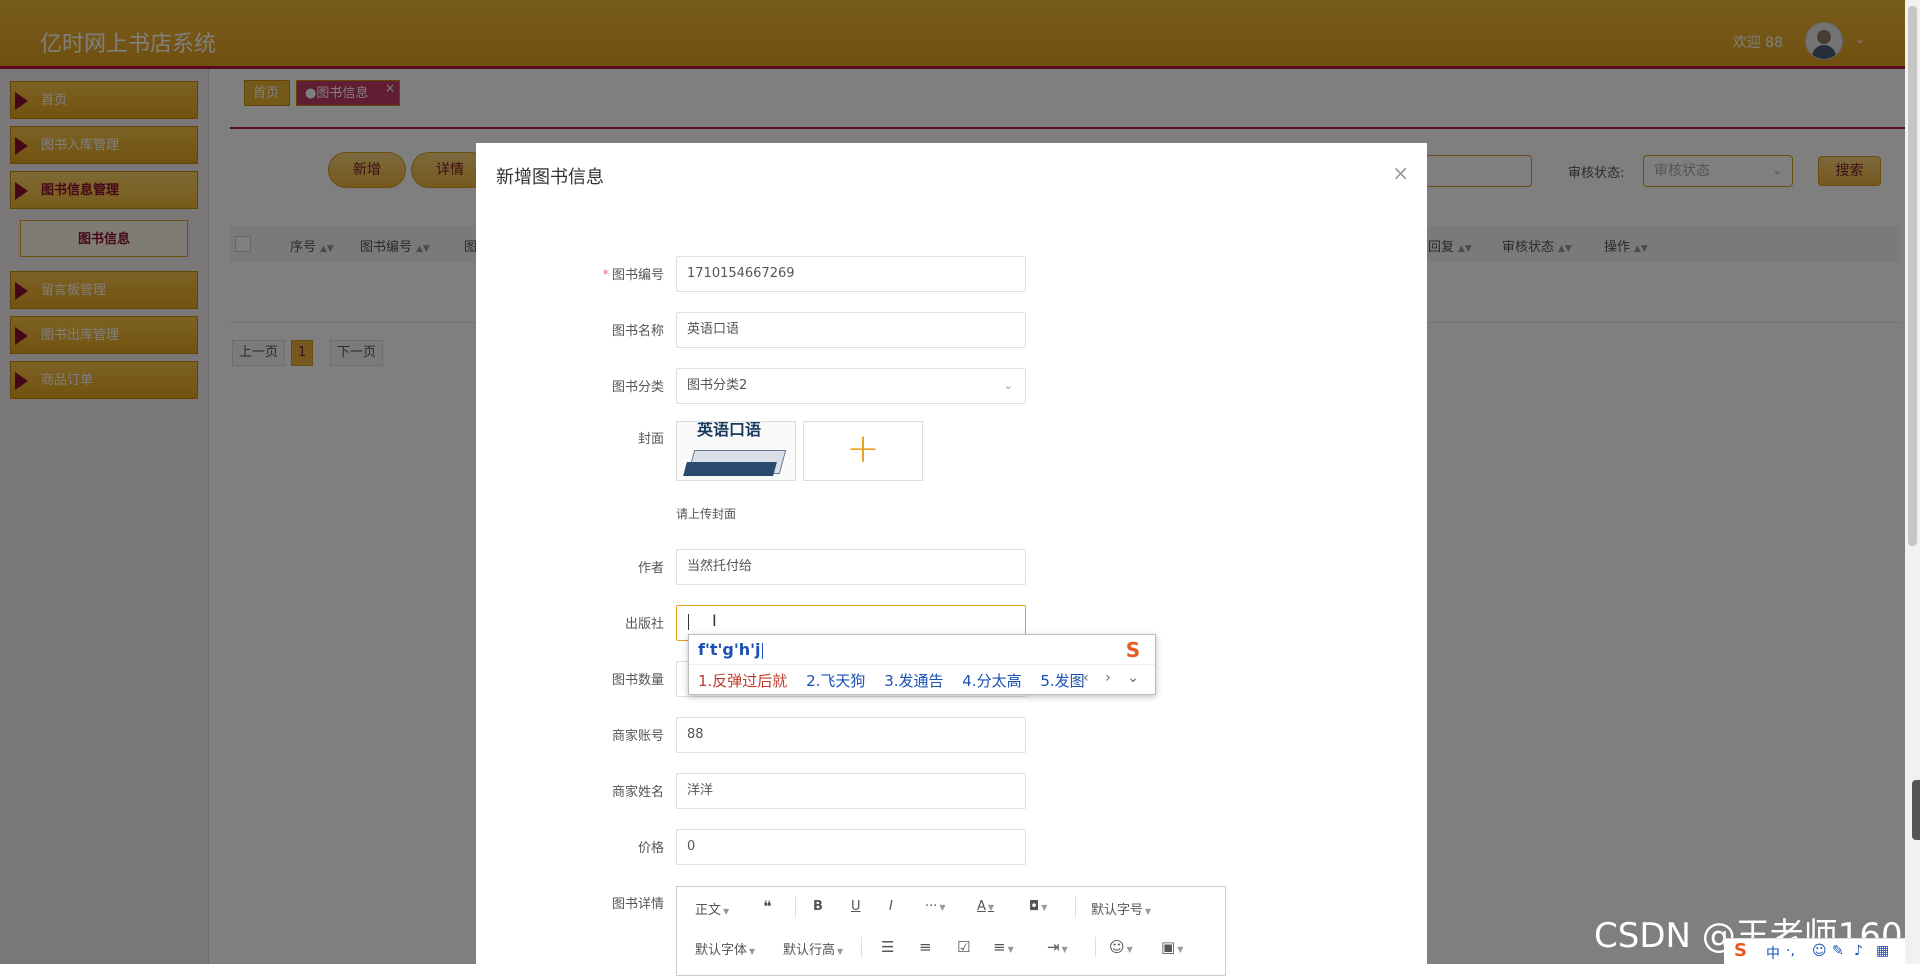 This screenshot has width=1920, height=976. What do you see at coordinates (1882, 951) in the screenshot?
I see `toolbox-grid-icon: ▦` at bounding box center [1882, 951].